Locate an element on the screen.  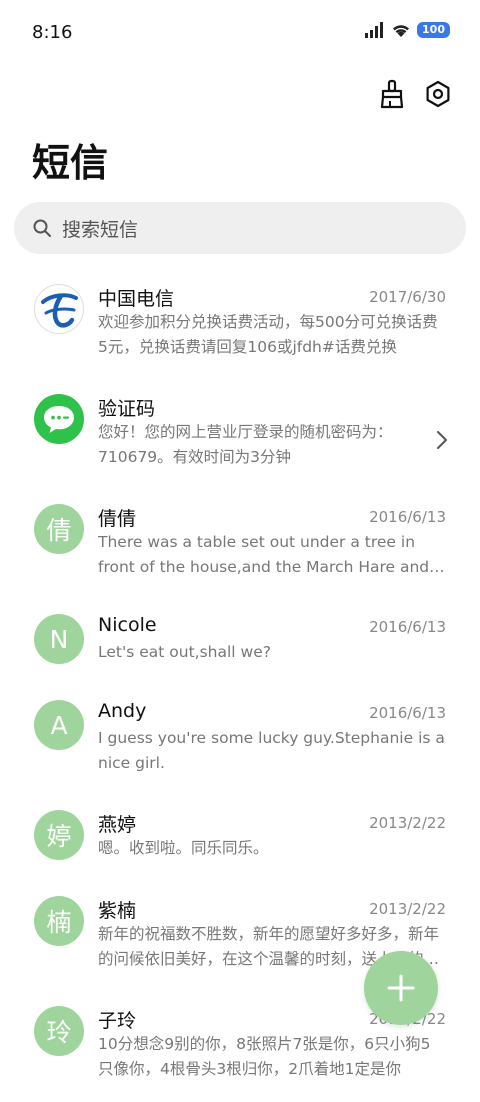
clean-button is located at coordinates (392, 94).